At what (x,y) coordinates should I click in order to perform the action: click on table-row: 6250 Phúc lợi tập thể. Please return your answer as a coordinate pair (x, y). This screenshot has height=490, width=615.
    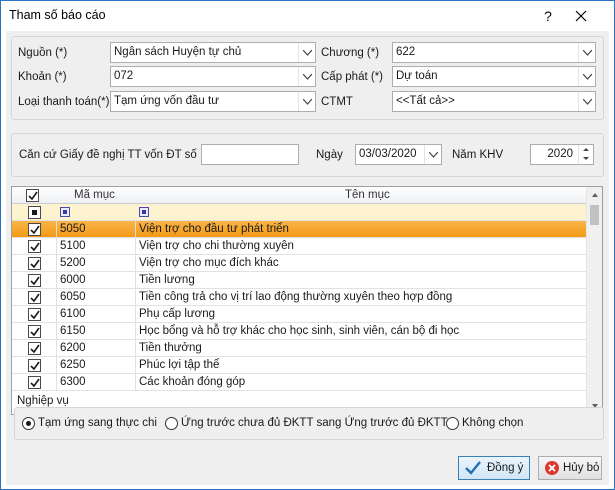
    Looking at the image, I should click on (300, 365).